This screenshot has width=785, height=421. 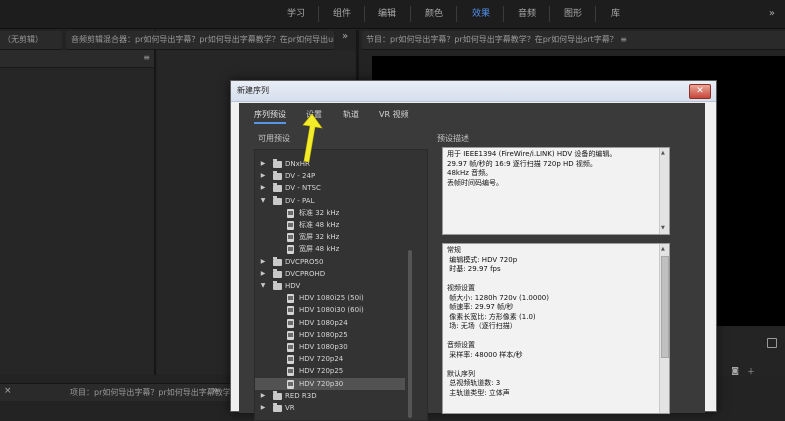 What do you see at coordinates (330, 201) in the screenshot?
I see `preset-folder: ▼ DV - PAL` at bounding box center [330, 201].